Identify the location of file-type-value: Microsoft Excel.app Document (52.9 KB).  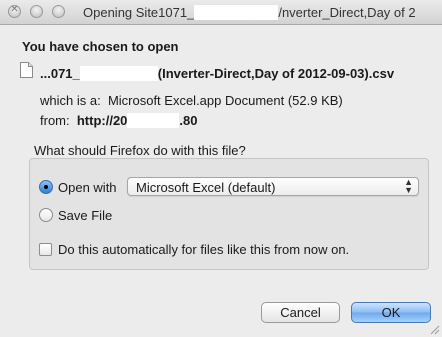
(225, 100).